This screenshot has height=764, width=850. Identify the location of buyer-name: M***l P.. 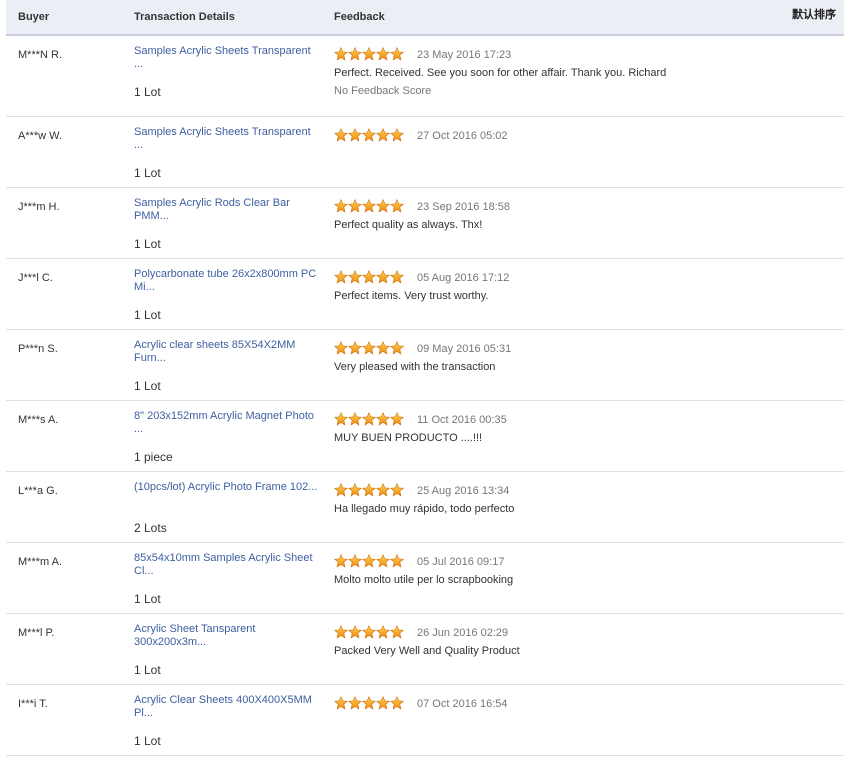
(36, 633).